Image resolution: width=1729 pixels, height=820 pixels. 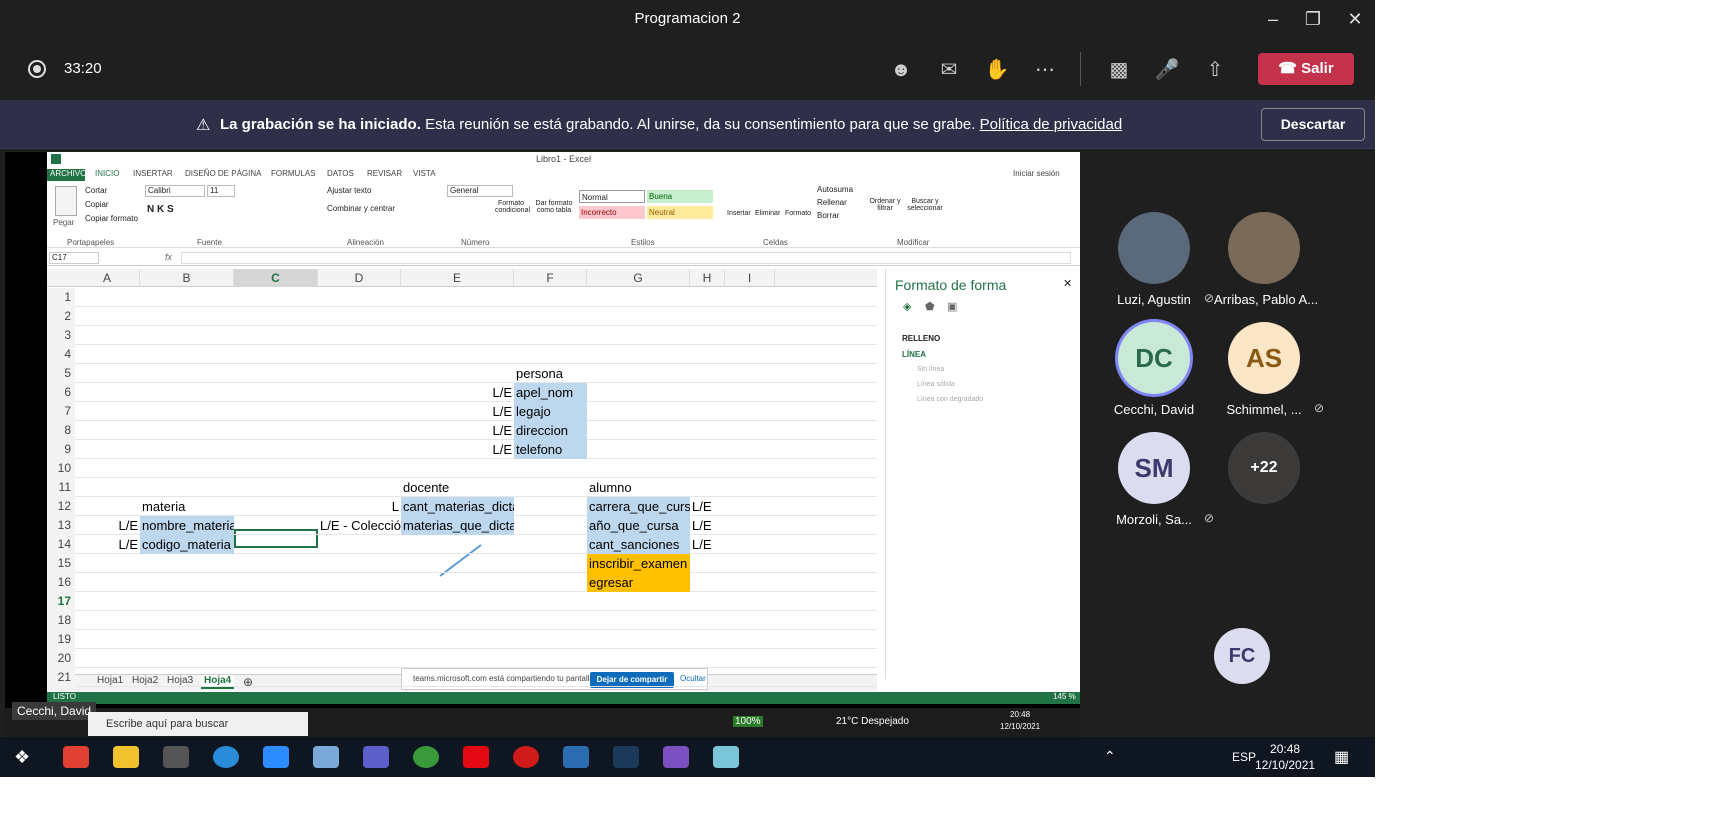 I want to click on chrome-icon, so click(x=76, y=757).